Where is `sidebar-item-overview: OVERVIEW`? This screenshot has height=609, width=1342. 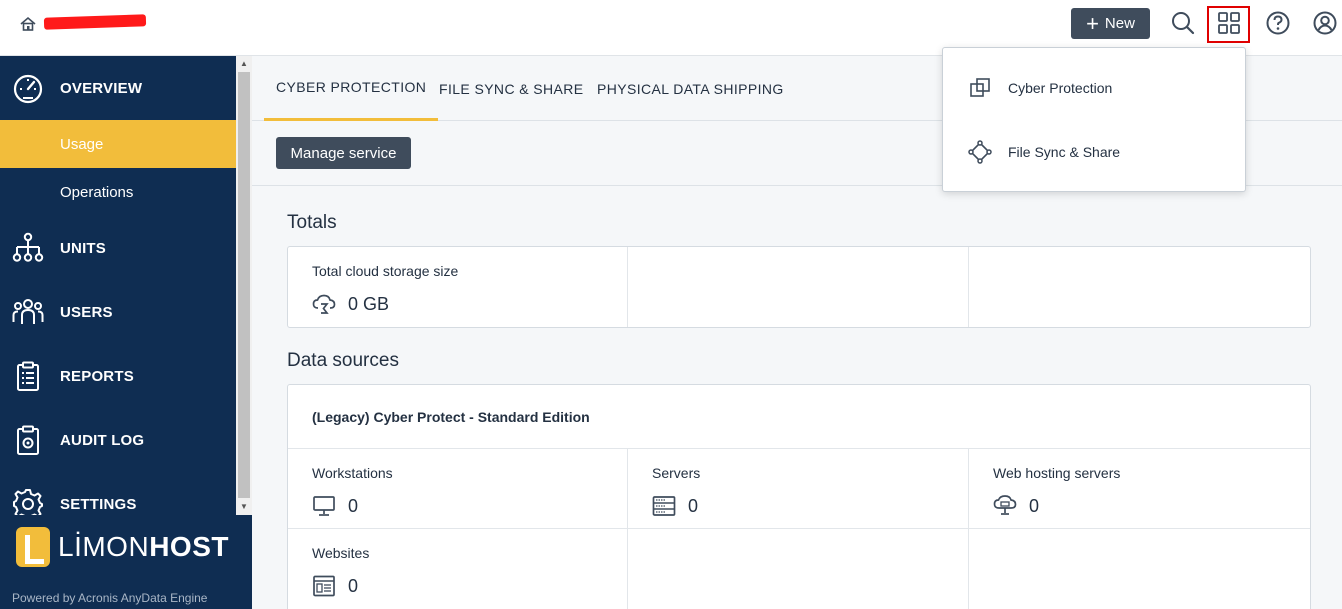
sidebar-item-overview: OVERVIEW is located at coordinates (118, 88).